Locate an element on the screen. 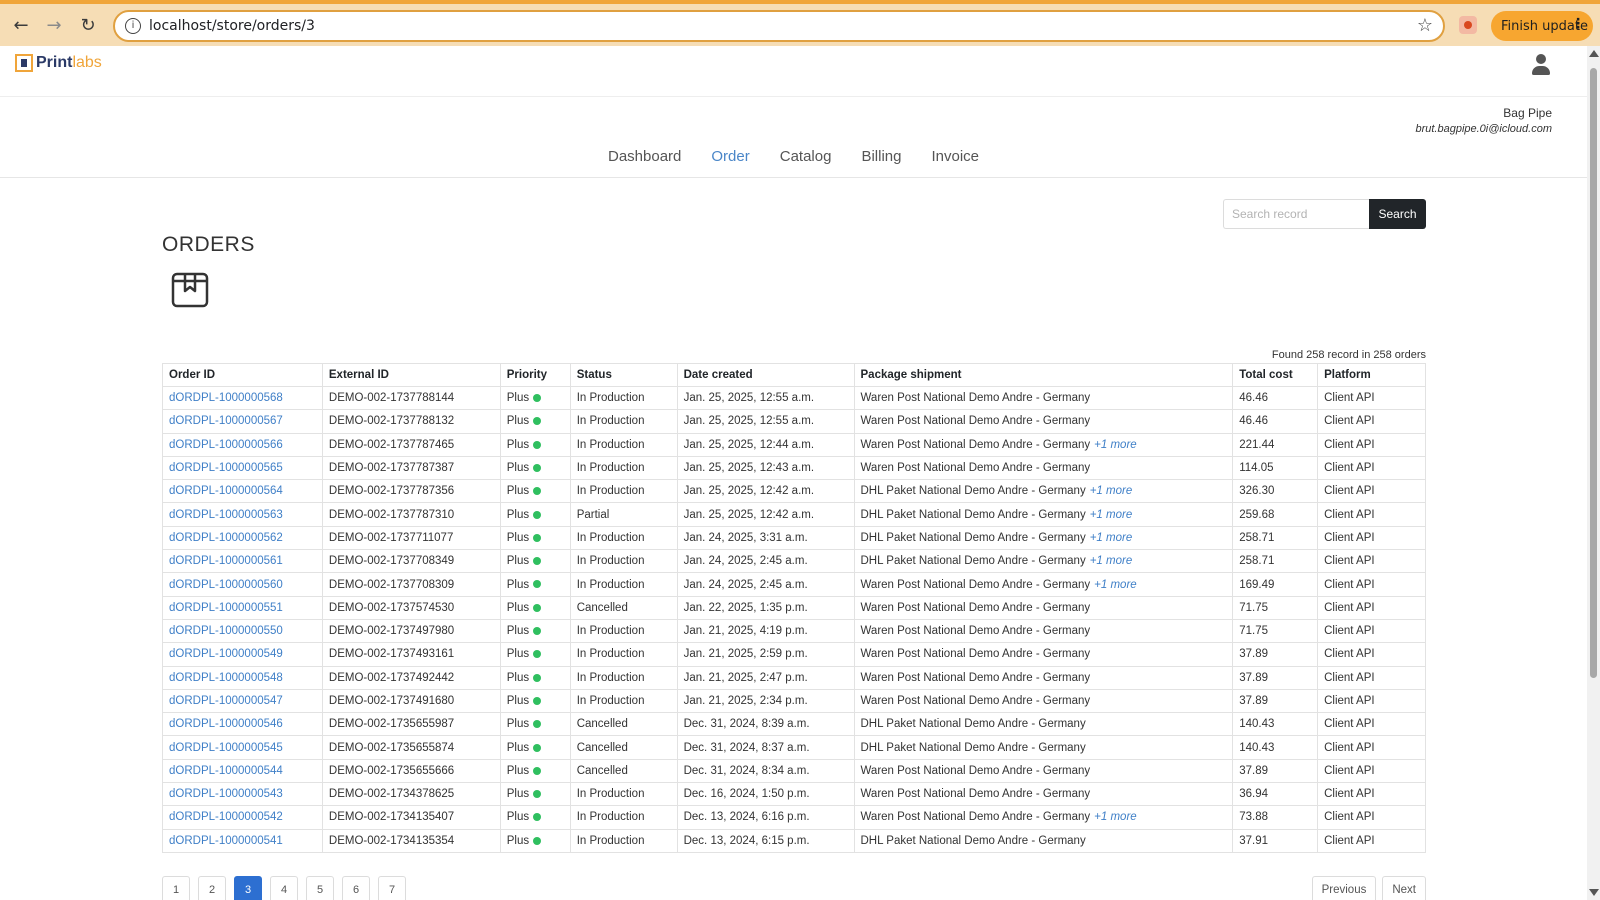  package-shipment-cell: Waren Post National Demo Andre - Germany is located at coordinates (1043, 654).